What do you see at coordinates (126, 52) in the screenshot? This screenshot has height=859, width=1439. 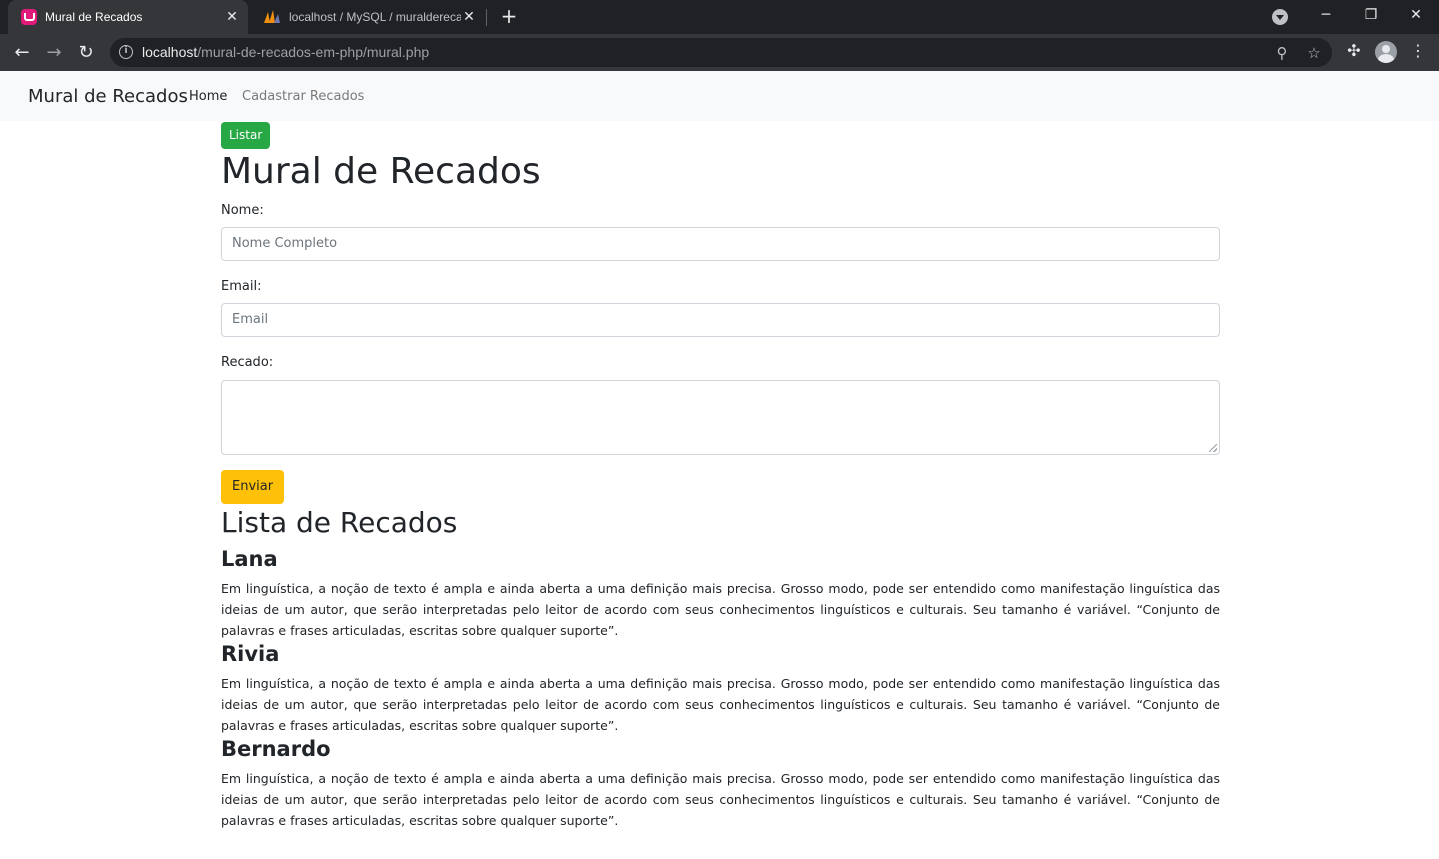 I see `info-icon: i` at bounding box center [126, 52].